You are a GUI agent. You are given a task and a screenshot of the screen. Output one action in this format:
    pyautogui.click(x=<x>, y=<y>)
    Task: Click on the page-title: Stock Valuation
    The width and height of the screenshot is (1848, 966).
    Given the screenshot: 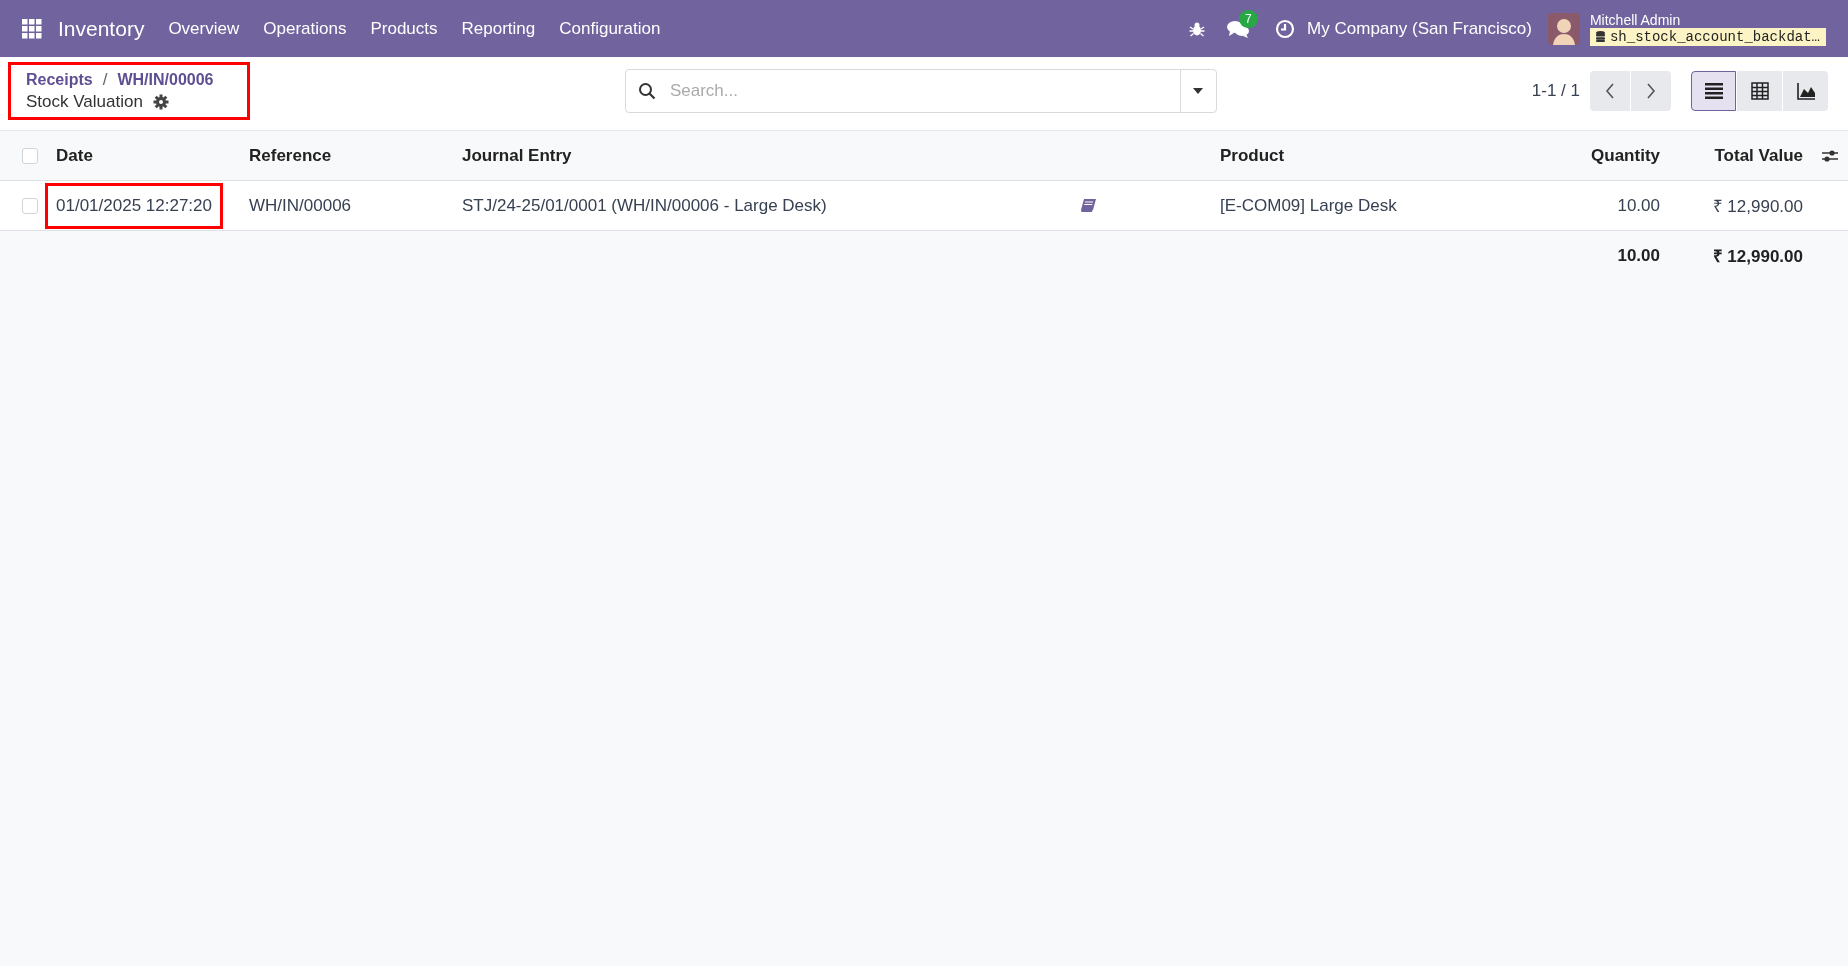 What is the action you would take?
    pyautogui.click(x=84, y=101)
    